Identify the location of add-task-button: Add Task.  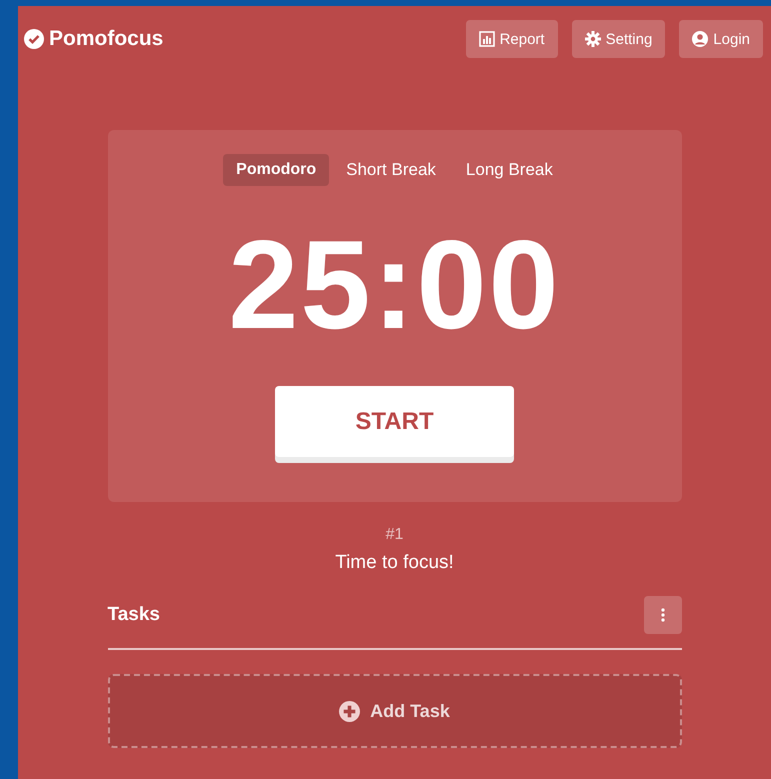
(395, 711).